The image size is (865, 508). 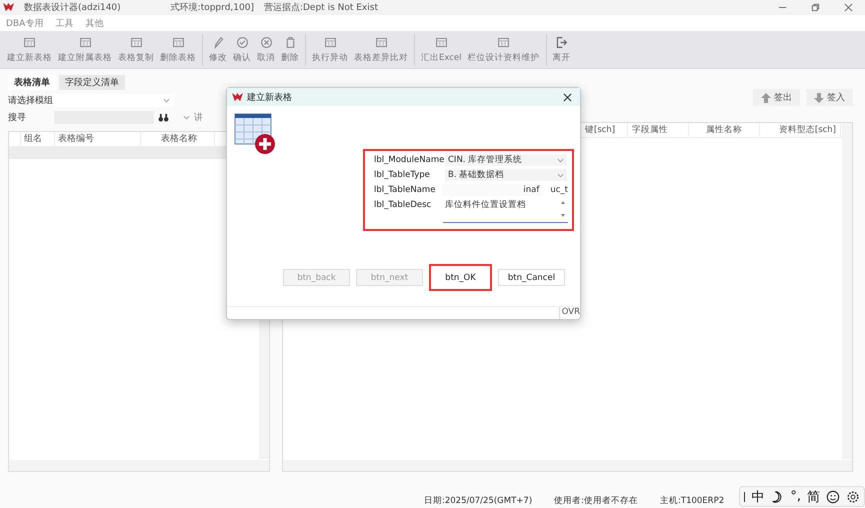 I want to click on toolbar-button: 修改, so click(x=218, y=49).